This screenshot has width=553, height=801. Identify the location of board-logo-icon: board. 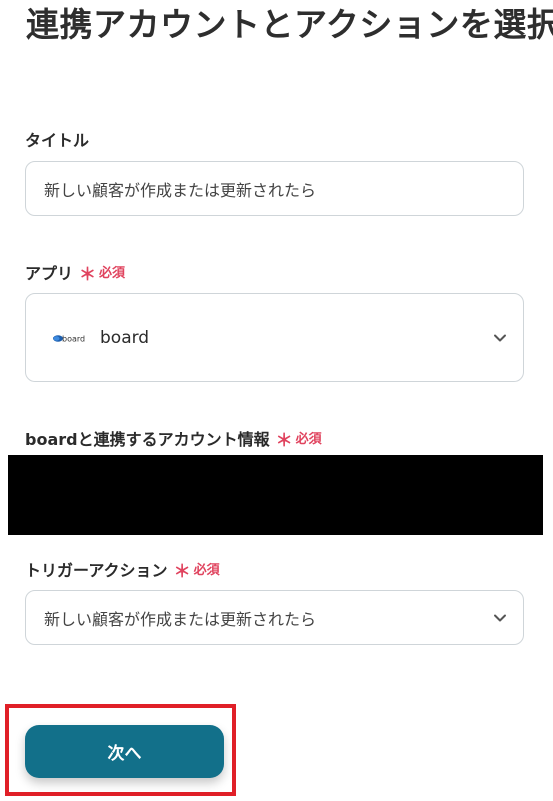
(71, 338).